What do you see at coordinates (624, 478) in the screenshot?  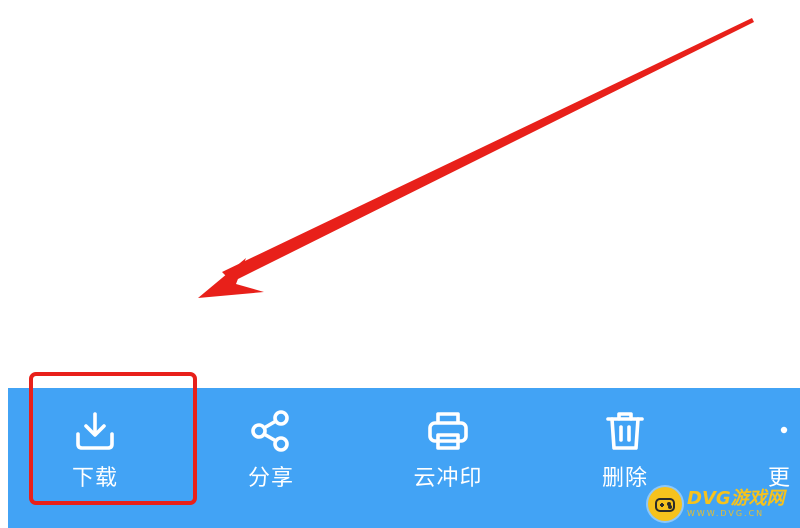 I see `delete-label: 删除` at bounding box center [624, 478].